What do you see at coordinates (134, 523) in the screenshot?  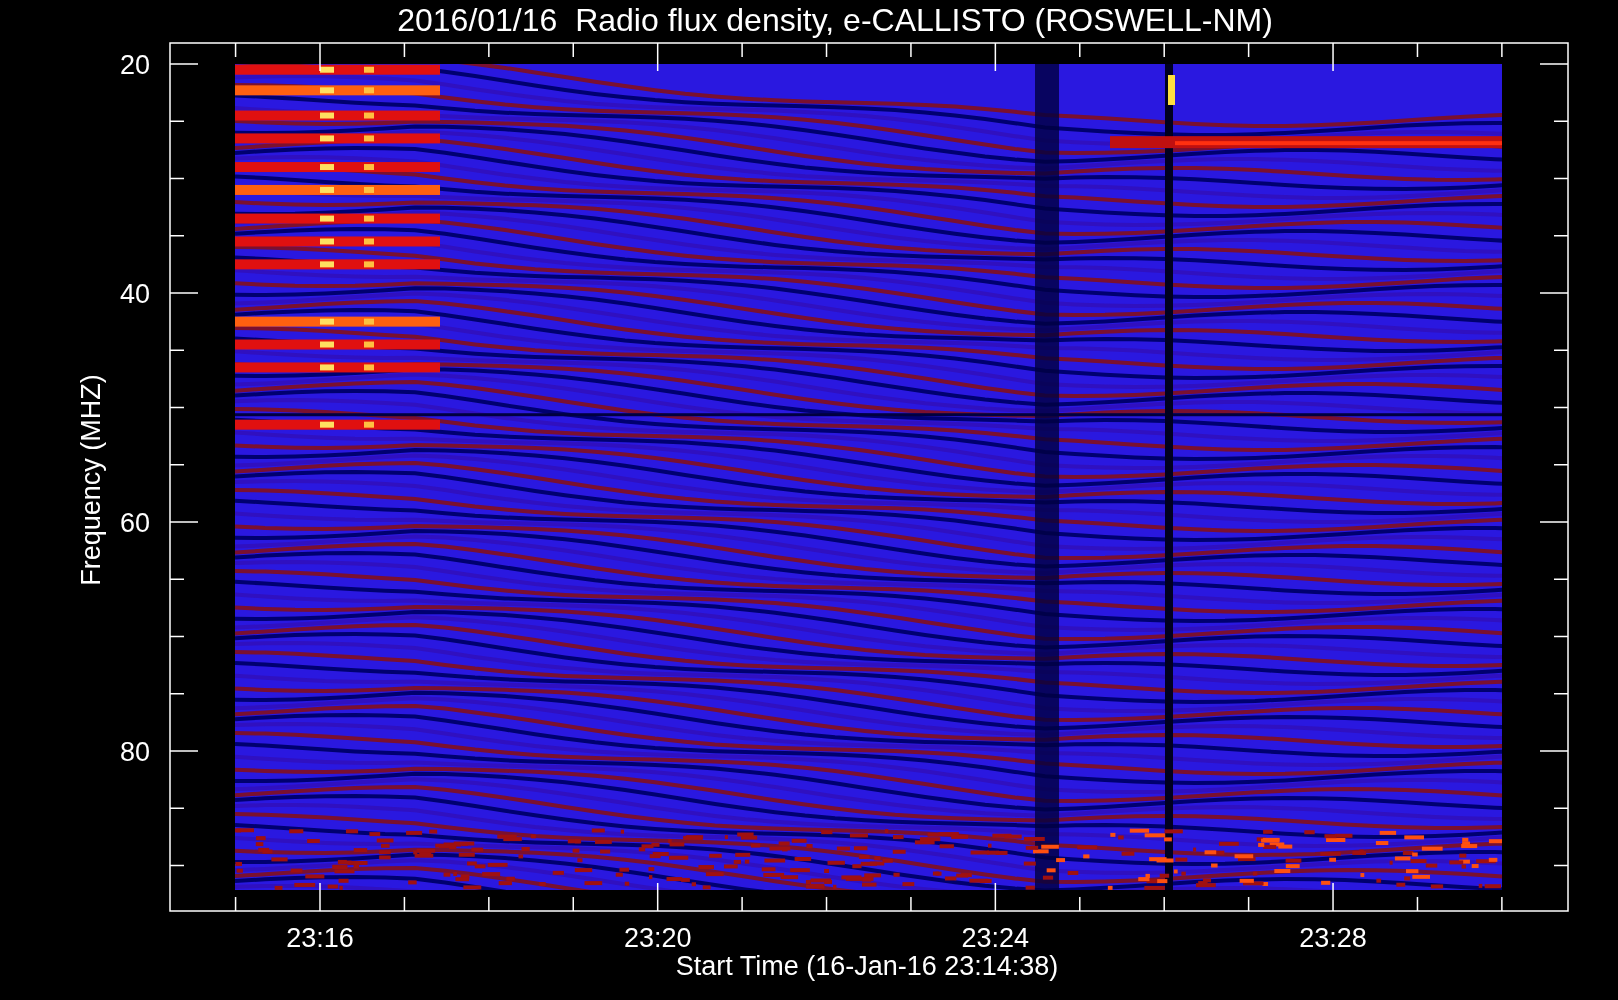 I see `y-tick-label: 60` at bounding box center [134, 523].